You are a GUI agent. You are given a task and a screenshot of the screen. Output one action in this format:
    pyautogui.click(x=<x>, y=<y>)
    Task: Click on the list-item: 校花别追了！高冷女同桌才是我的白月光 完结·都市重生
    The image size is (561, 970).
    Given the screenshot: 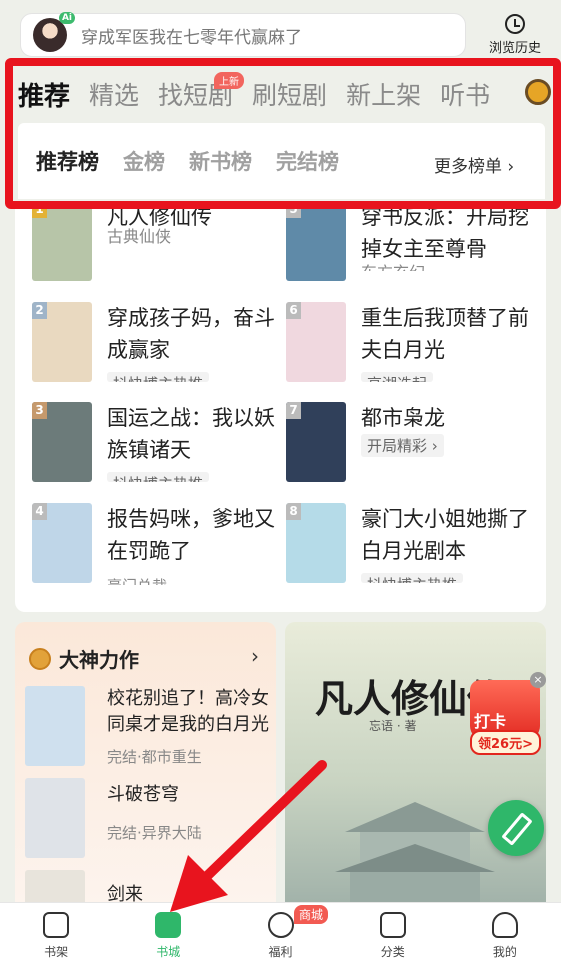 What is the action you would take?
    pyautogui.click(x=150, y=731)
    